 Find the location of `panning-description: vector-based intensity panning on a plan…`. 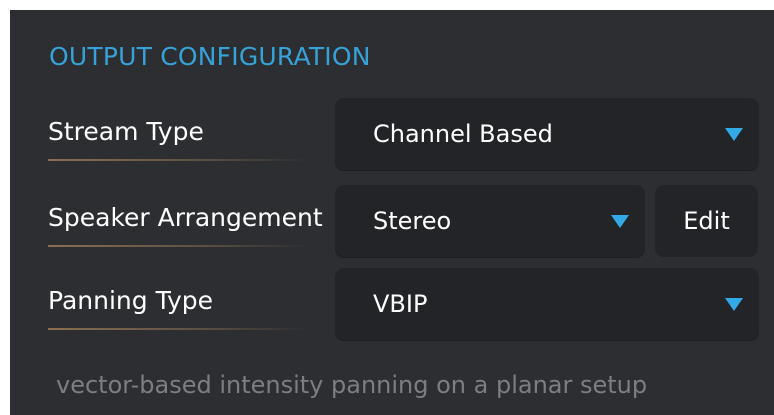

panning-description: vector-based intensity panning on a plan… is located at coordinates (352, 385).